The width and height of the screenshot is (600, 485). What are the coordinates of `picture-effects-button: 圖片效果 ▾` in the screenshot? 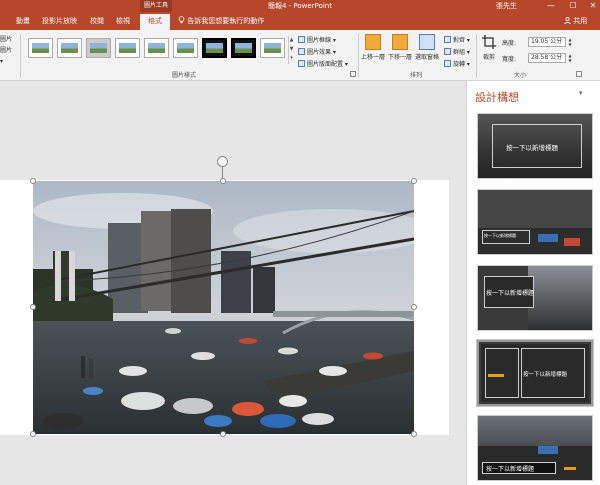 It's located at (317, 51).